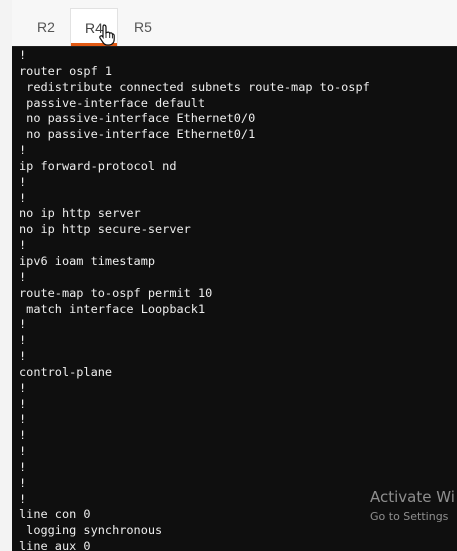  I want to click on terminal-line: no passive-interface Ethernet0/1, so click(137, 134).